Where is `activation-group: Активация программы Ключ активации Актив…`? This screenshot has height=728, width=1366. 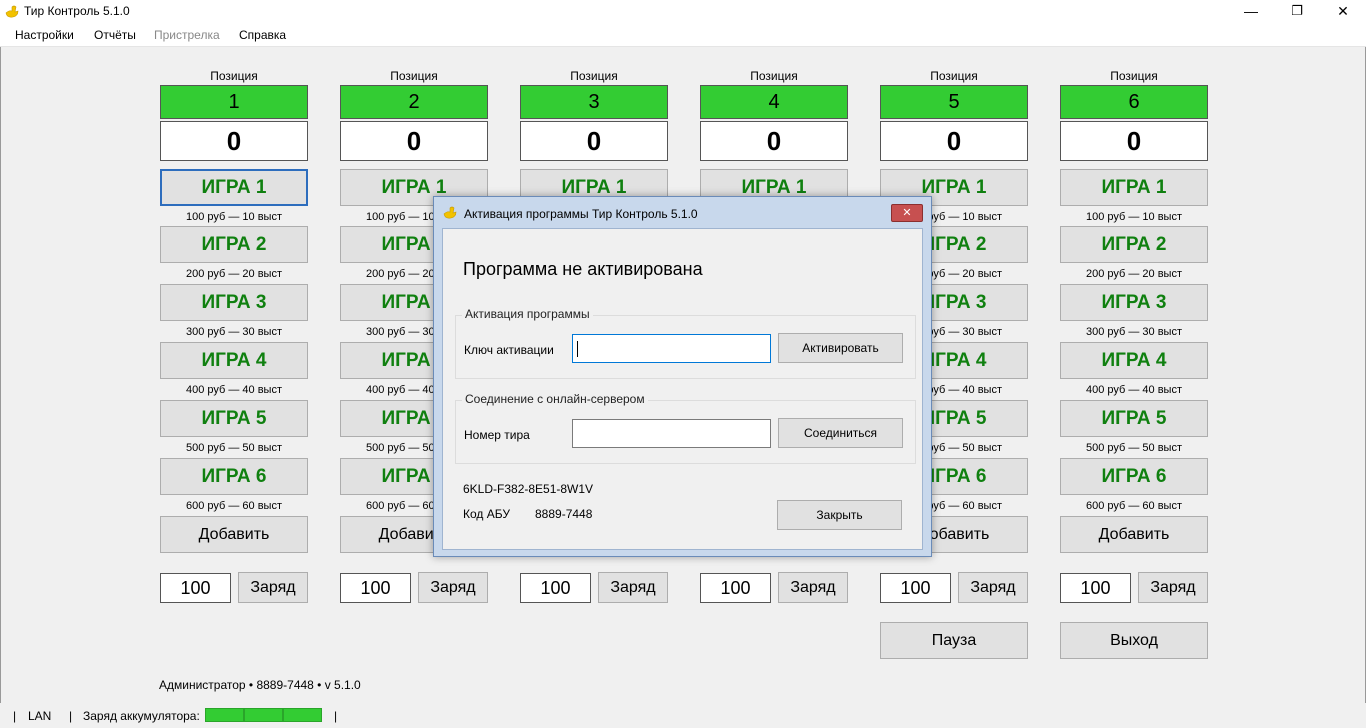
activation-group: Активация программы Ключ активации Актив… is located at coordinates (685, 343).